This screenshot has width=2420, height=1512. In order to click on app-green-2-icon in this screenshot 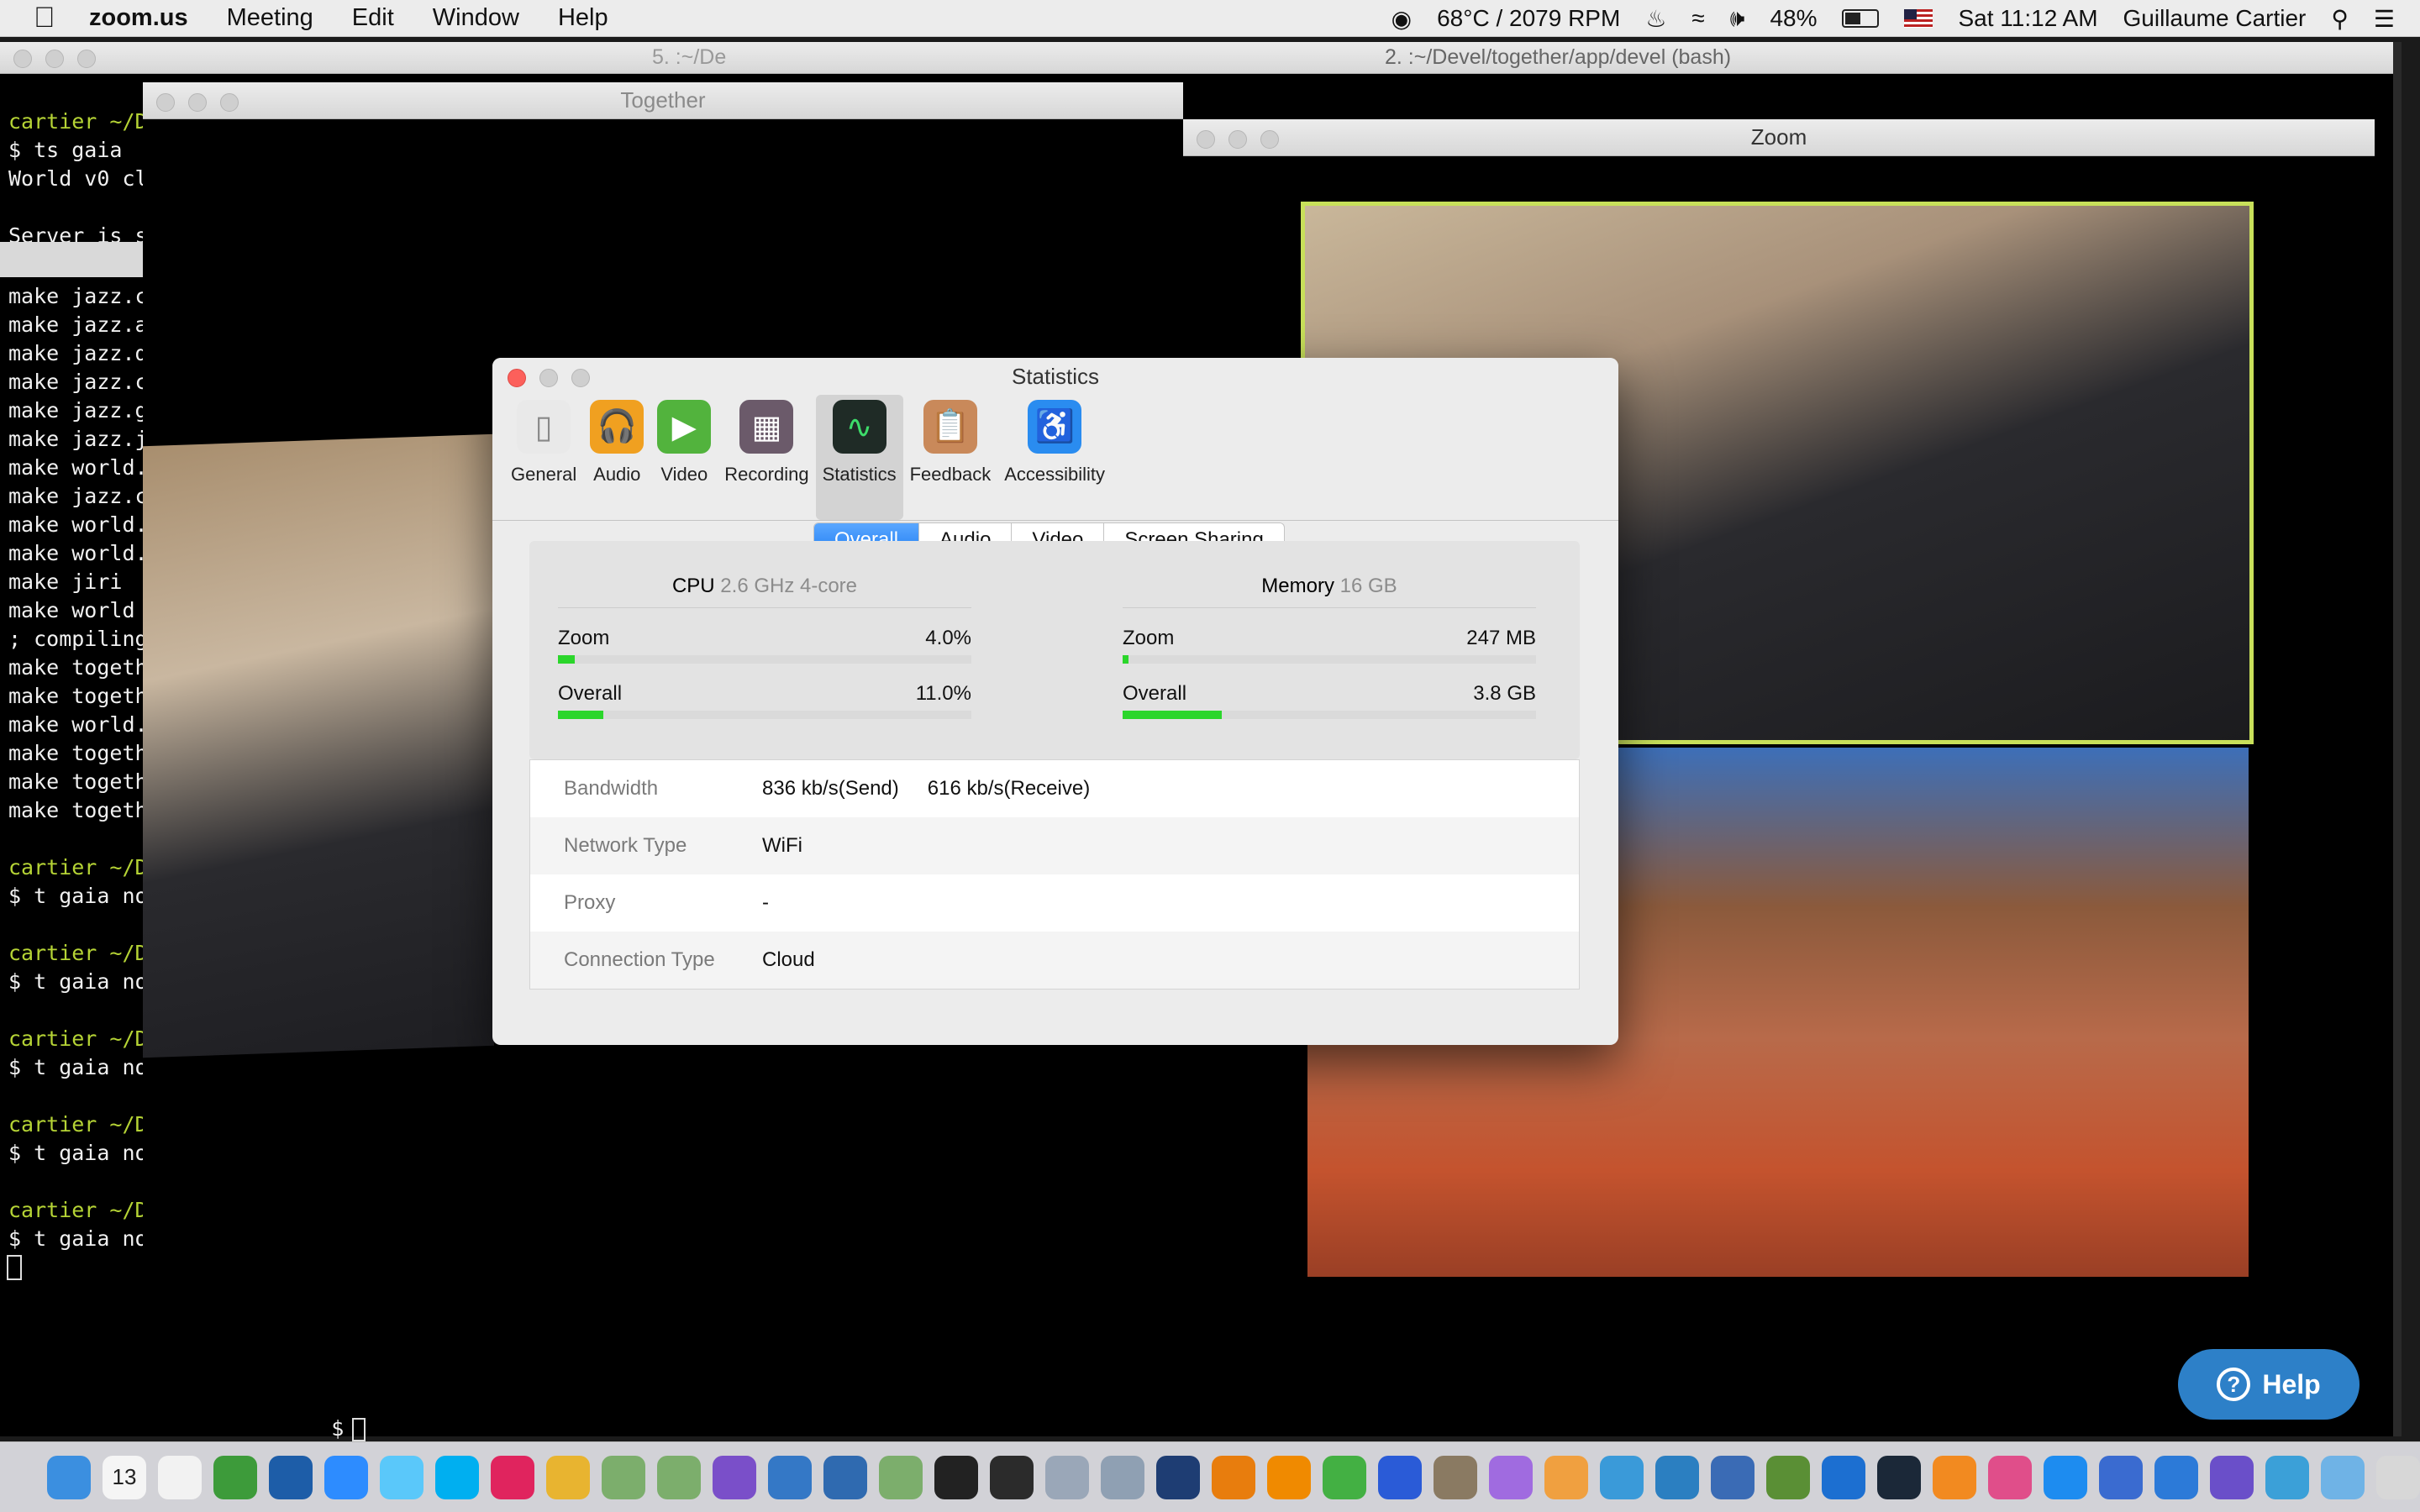, I will do `click(679, 1477)`.